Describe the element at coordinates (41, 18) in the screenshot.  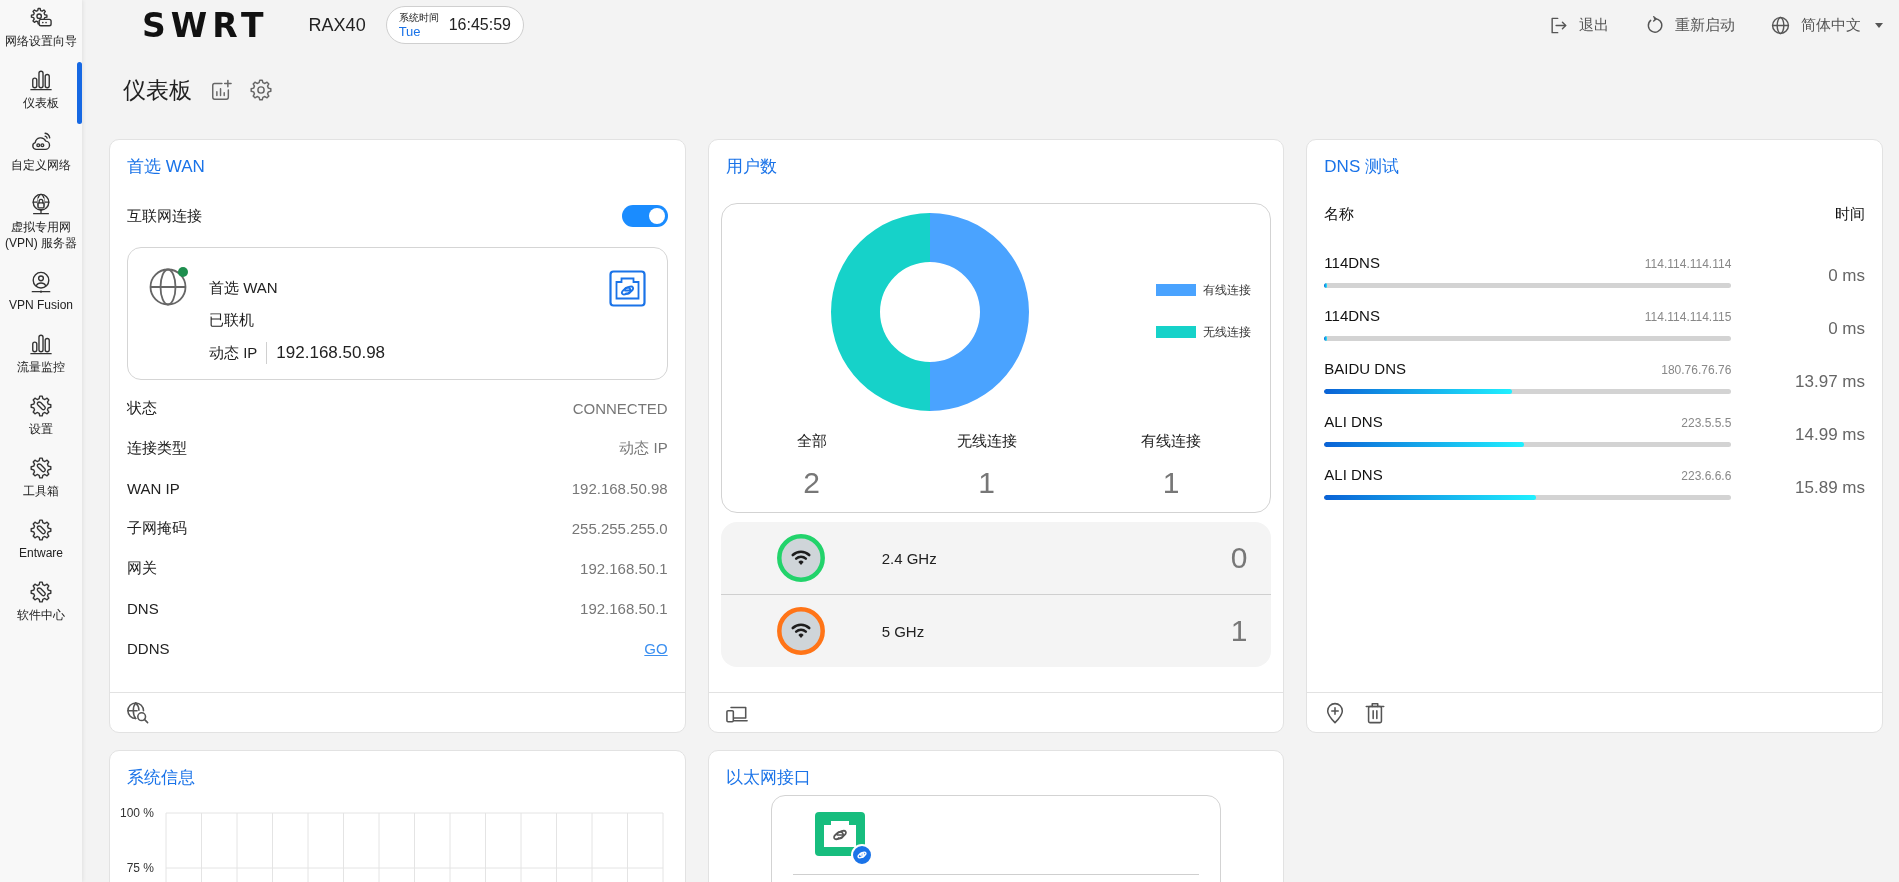
I see `gear-router-icon` at that location.